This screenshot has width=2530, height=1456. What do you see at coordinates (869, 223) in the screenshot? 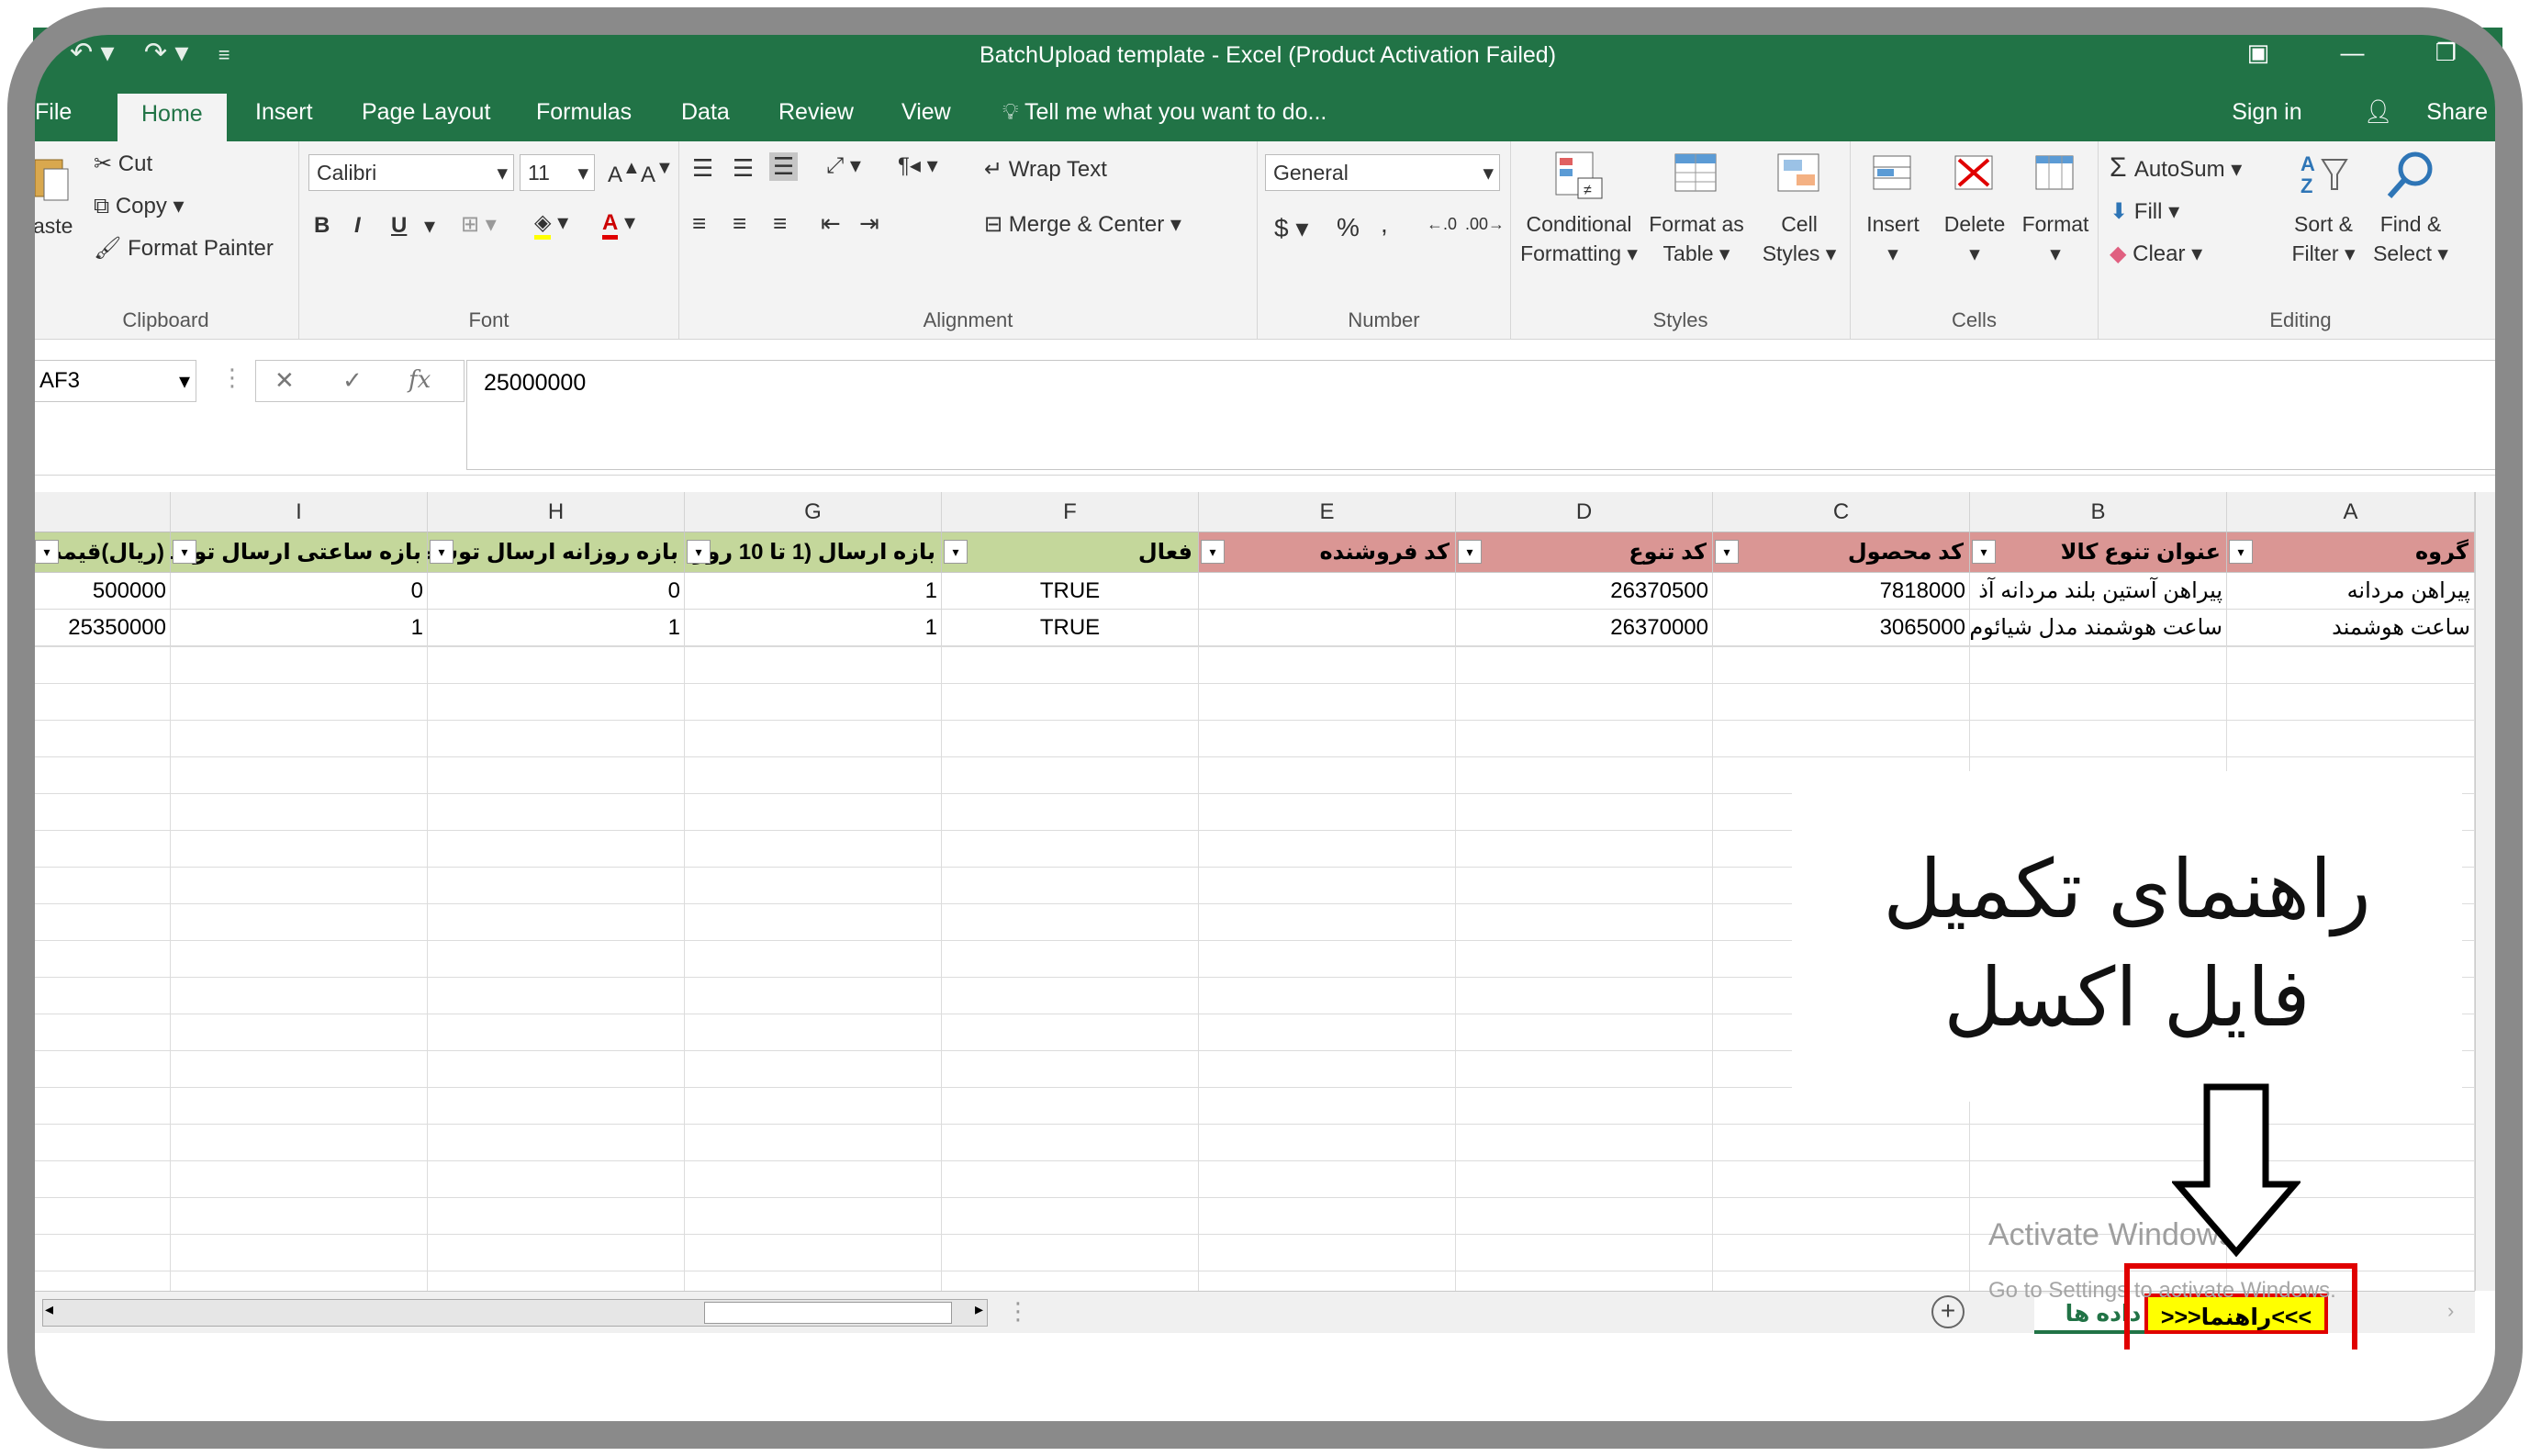
I see `increase-indent-icon: ⇥` at bounding box center [869, 223].